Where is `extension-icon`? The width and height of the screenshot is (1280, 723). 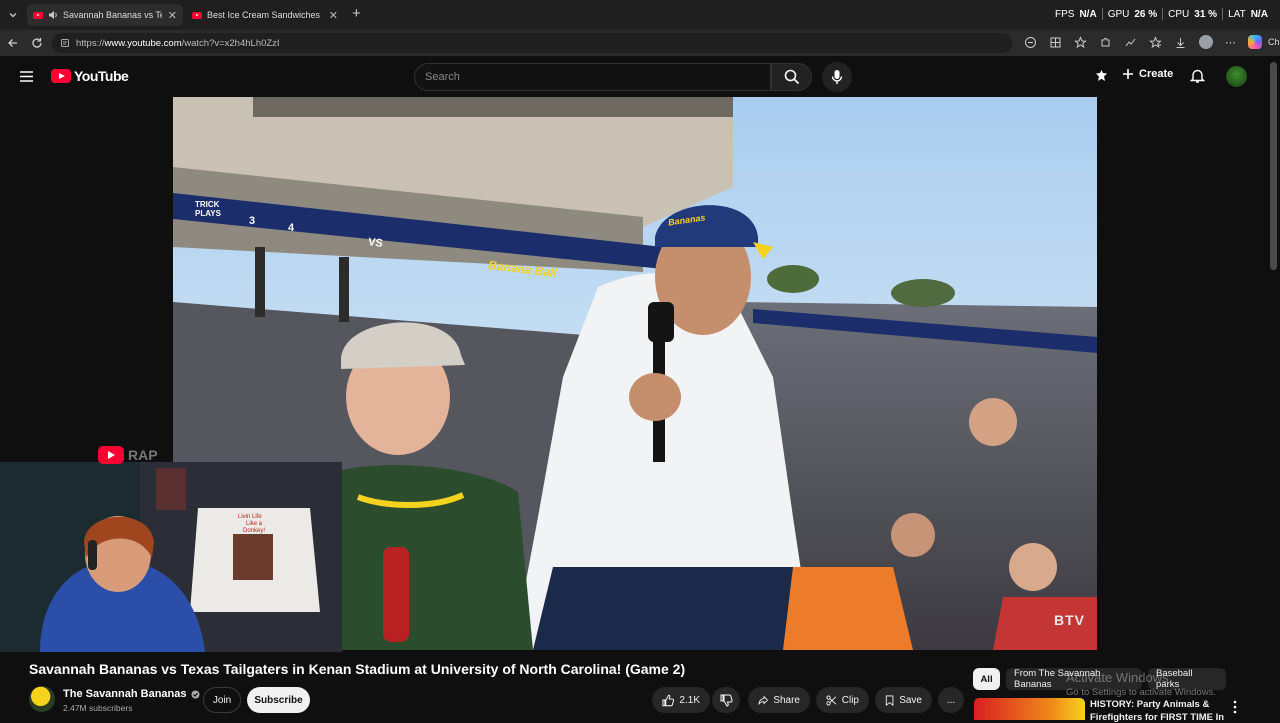 extension-icon is located at coordinates (1105, 42).